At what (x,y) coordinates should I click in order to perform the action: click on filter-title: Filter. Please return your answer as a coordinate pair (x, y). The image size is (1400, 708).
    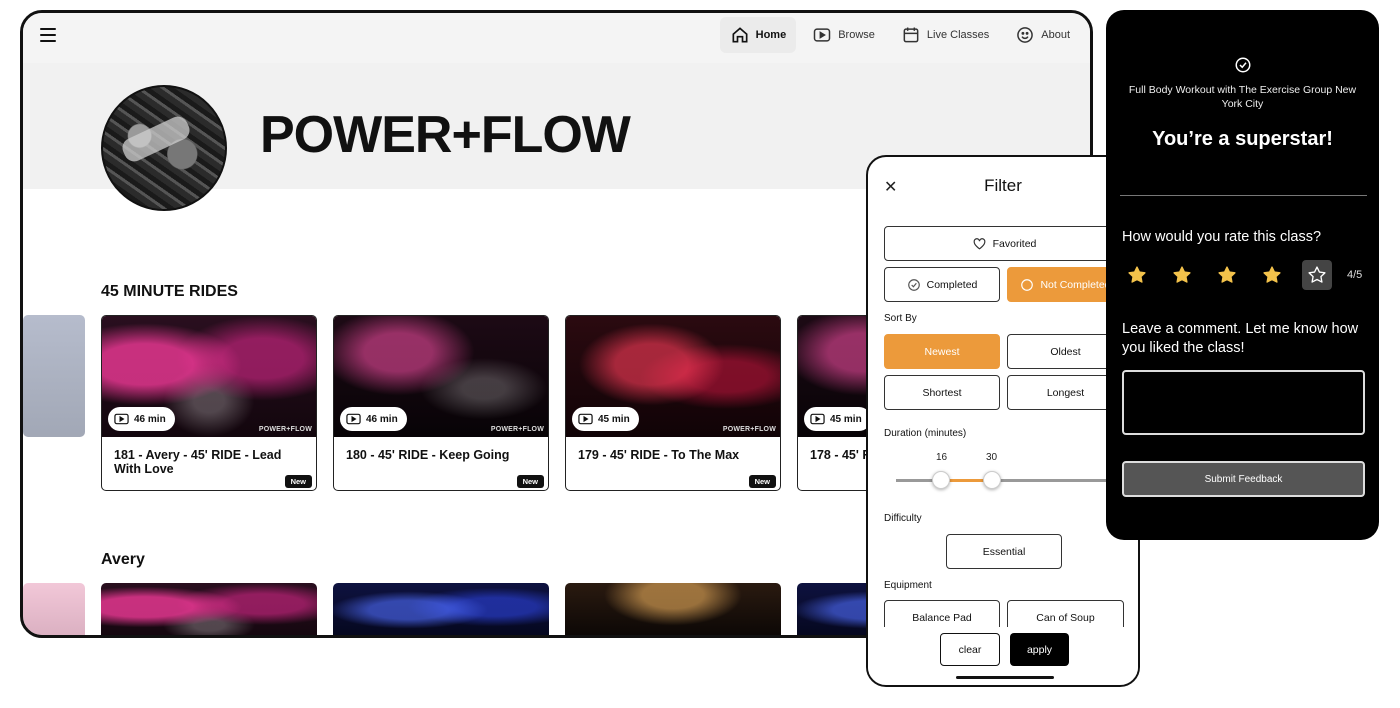
    Looking at the image, I should click on (1003, 185).